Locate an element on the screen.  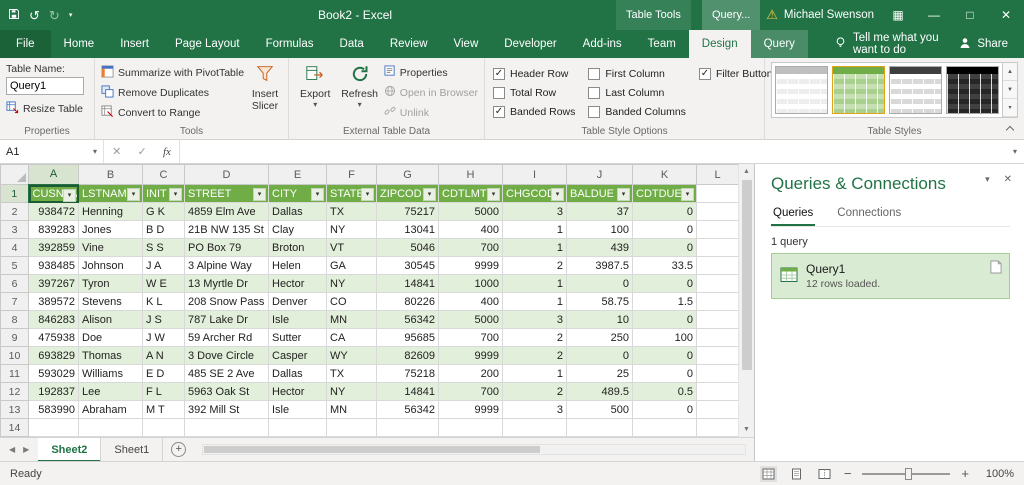
cell: 13 Myrtle Dr is located at coordinates (226, 283).